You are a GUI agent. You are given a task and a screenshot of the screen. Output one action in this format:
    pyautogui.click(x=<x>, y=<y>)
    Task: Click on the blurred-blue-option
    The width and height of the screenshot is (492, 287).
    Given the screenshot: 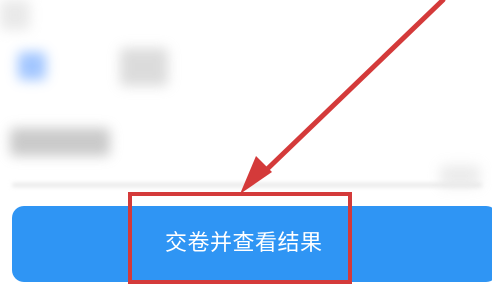 What is the action you would take?
    pyautogui.click(x=32, y=66)
    